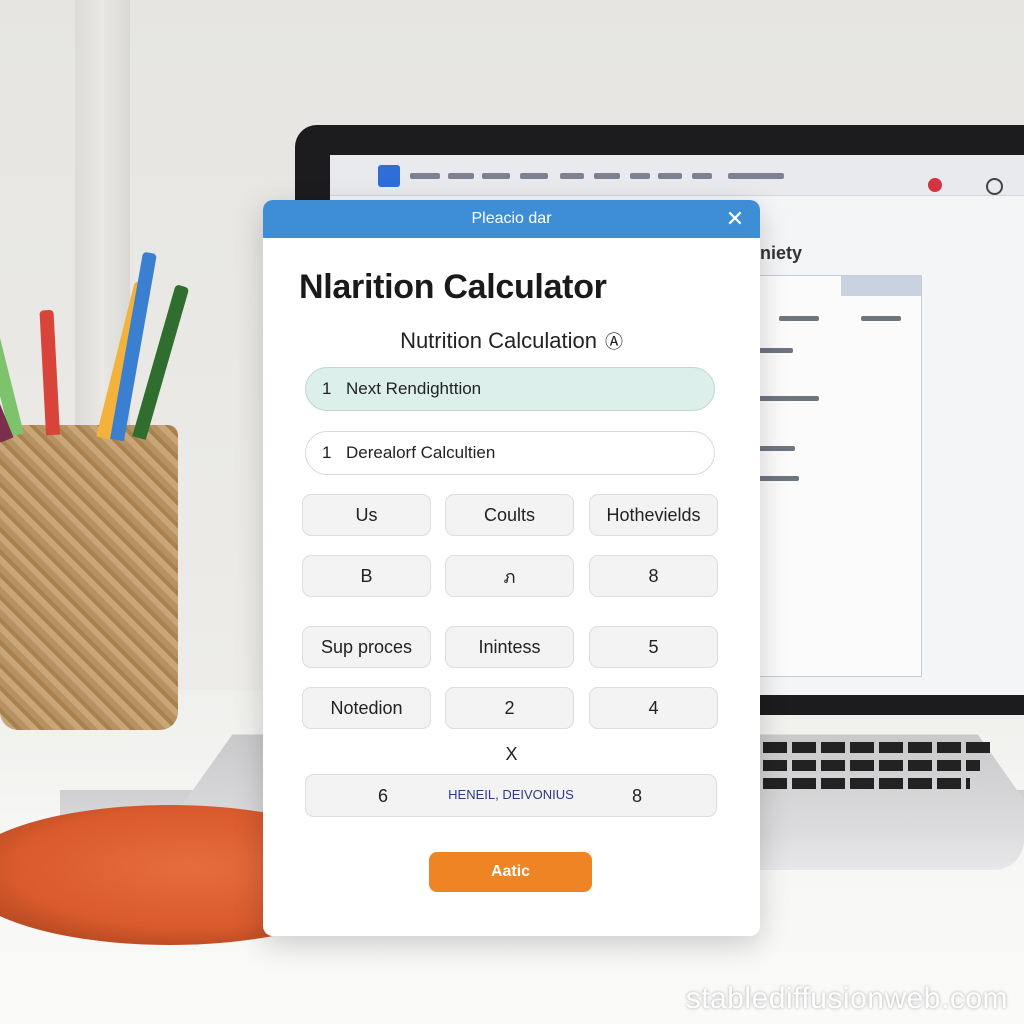 Image resolution: width=1024 pixels, height=1024 pixels. I want to click on subtitle: Nutrition Calculation Ⓐ, so click(511, 341).